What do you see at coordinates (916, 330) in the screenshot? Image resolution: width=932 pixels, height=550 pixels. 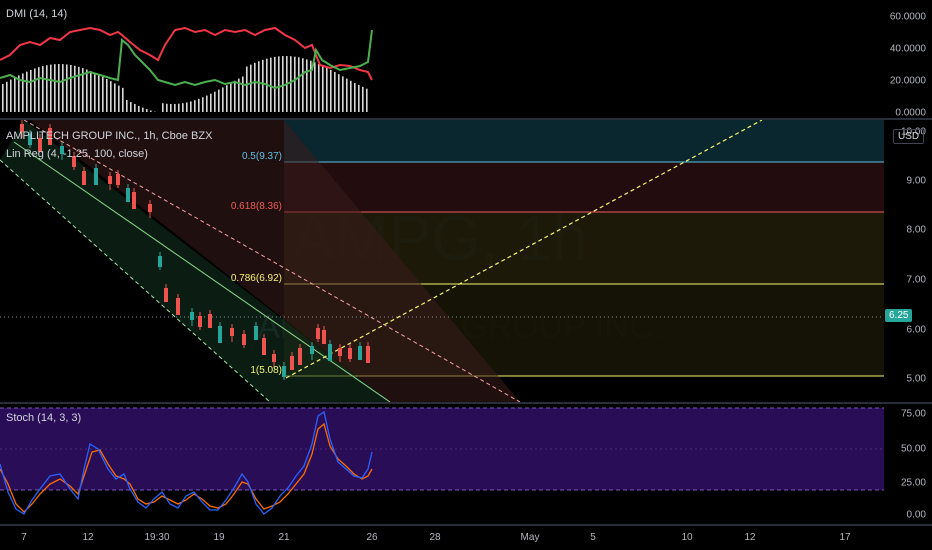 I see `price-axis-tick: 6.00` at bounding box center [916, 330].